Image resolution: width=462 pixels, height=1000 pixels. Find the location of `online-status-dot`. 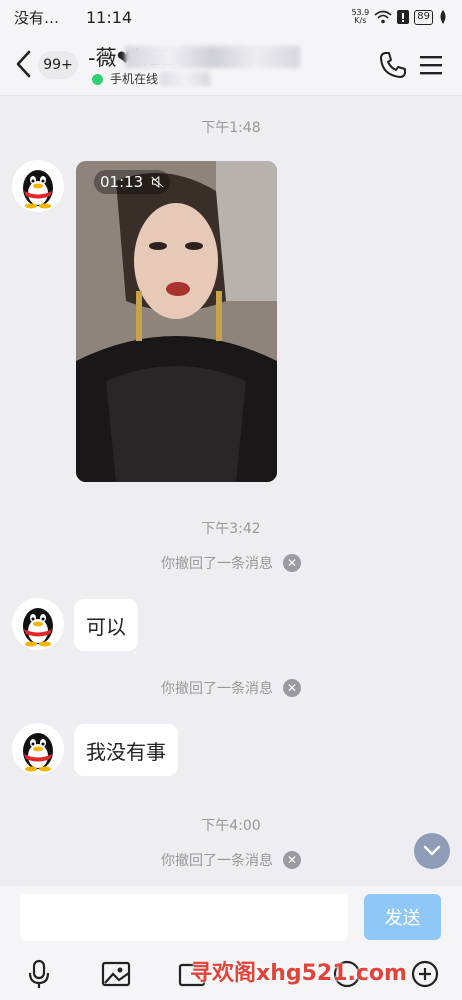

online-status-dot is located at coordinates (97, 79).